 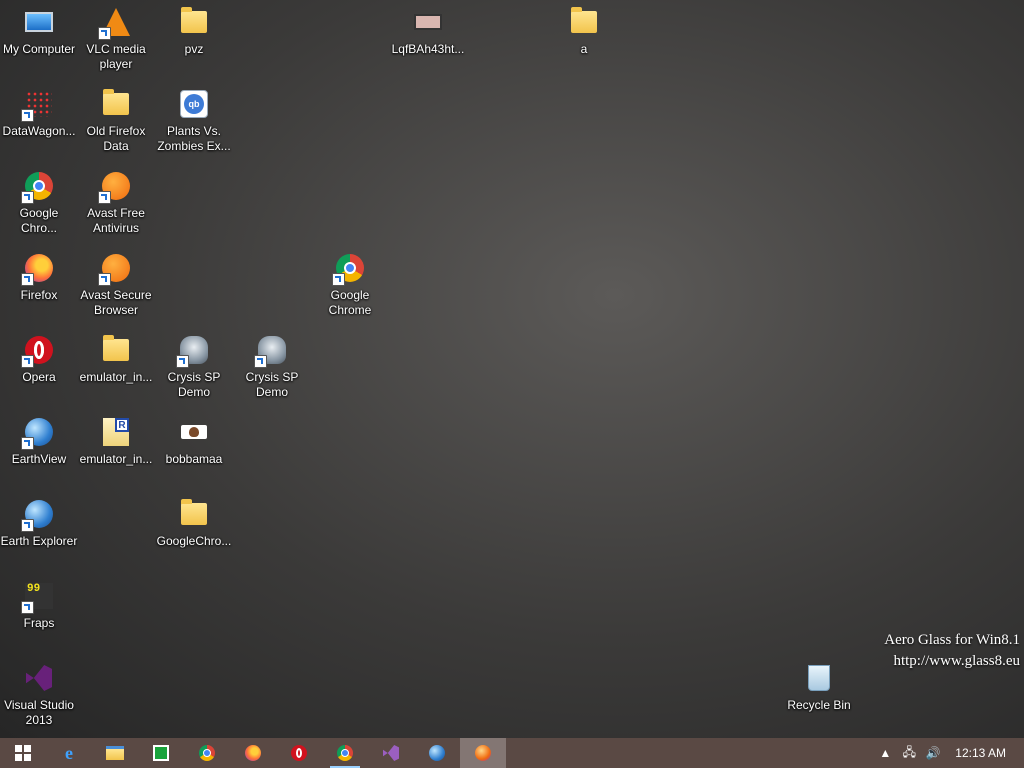 What do you see at coordinates (512, 753) in the screenshot?
I see `taskbar: e ▲ 🖧 🔊 12:13 AM` at bounding box center [512, 753].